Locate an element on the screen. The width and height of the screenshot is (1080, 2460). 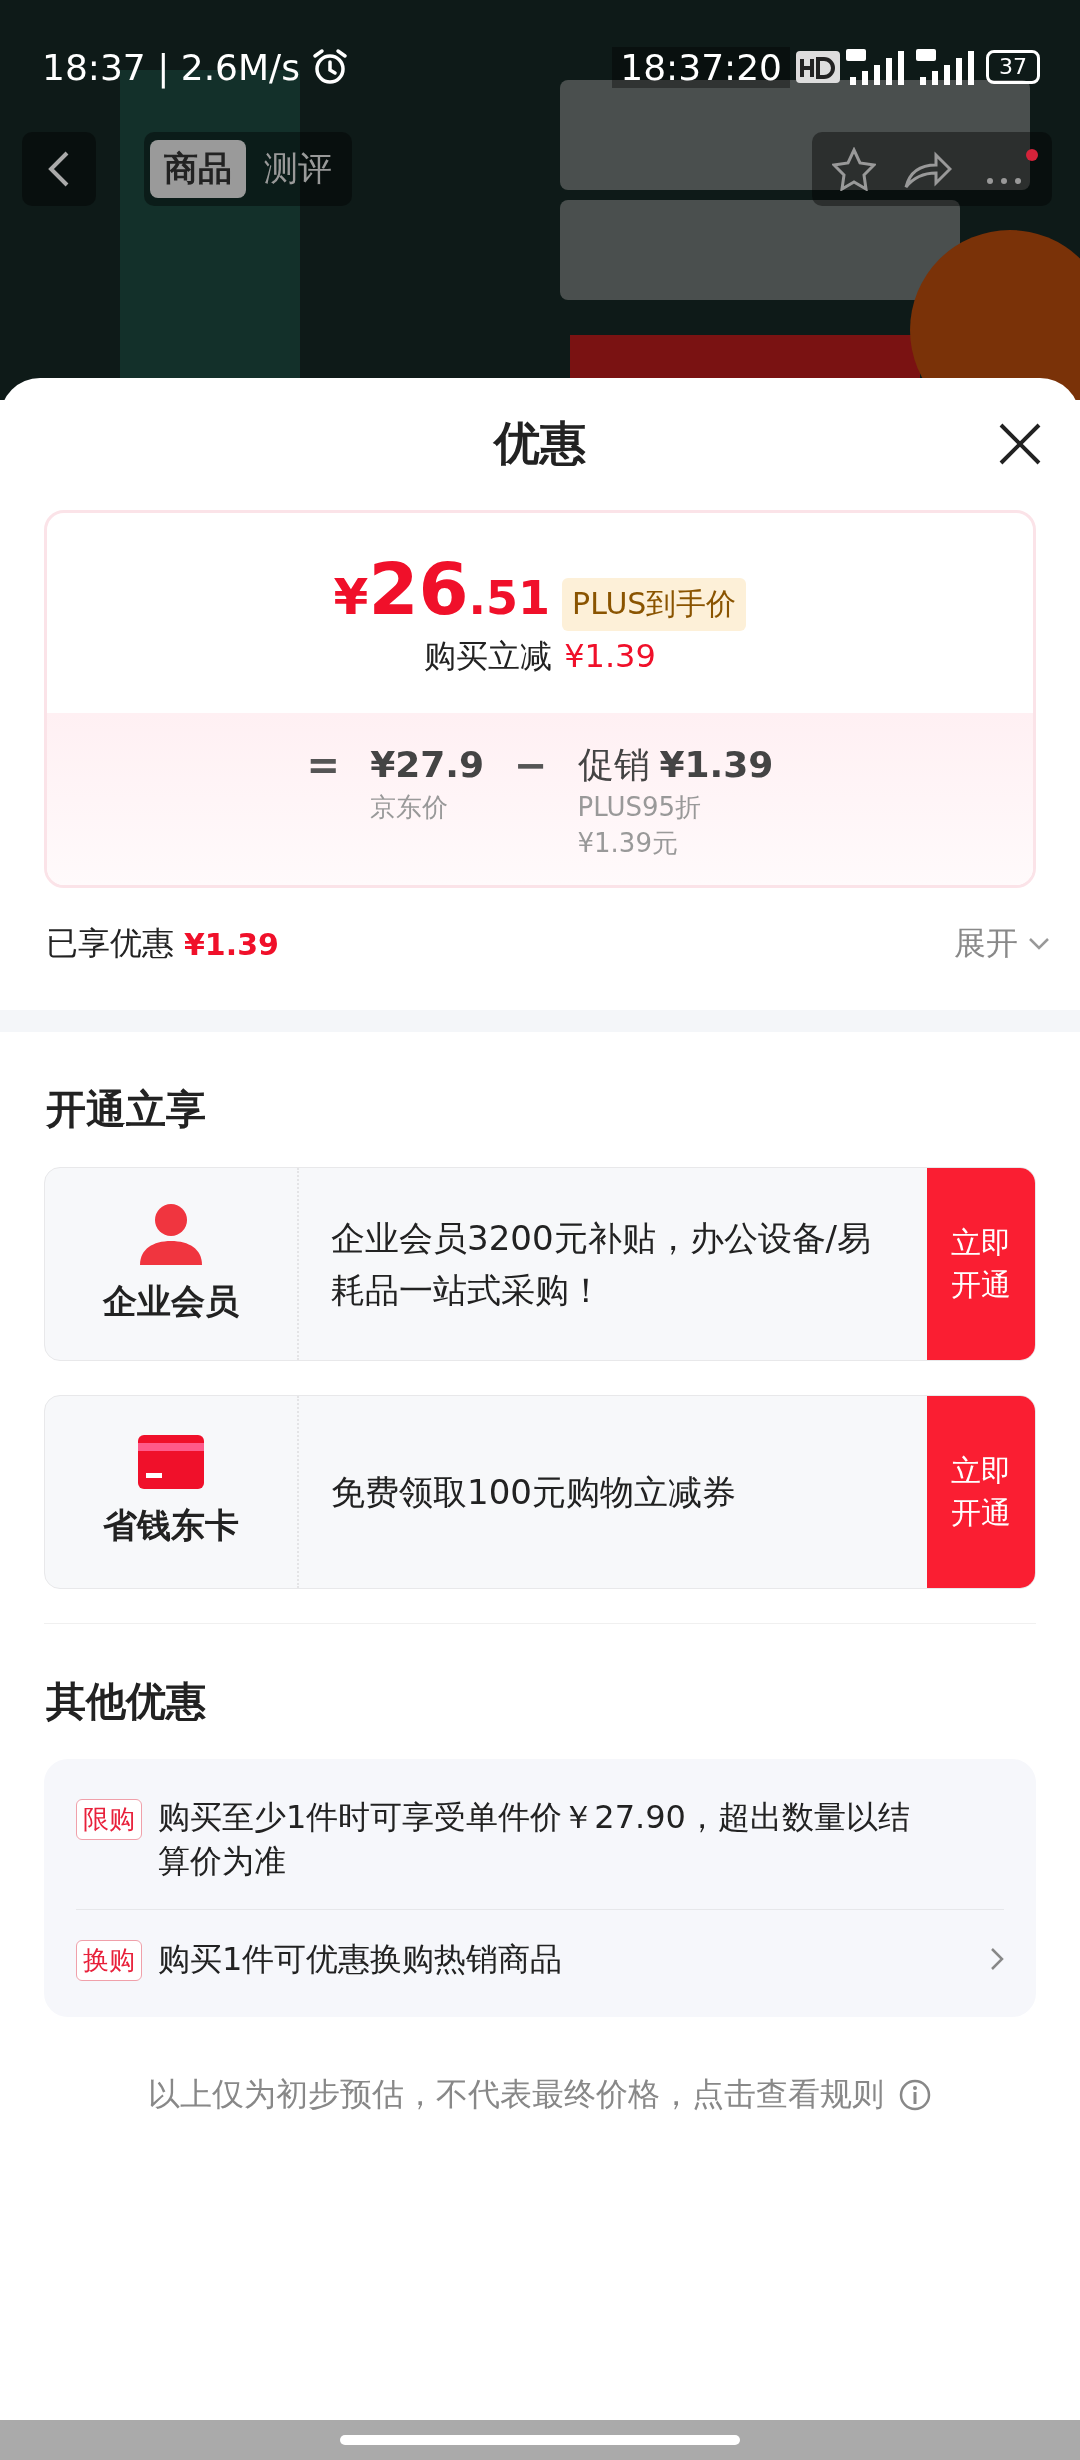
breakdown-amount: ¥27.9 is located at coordinates (427, 765).